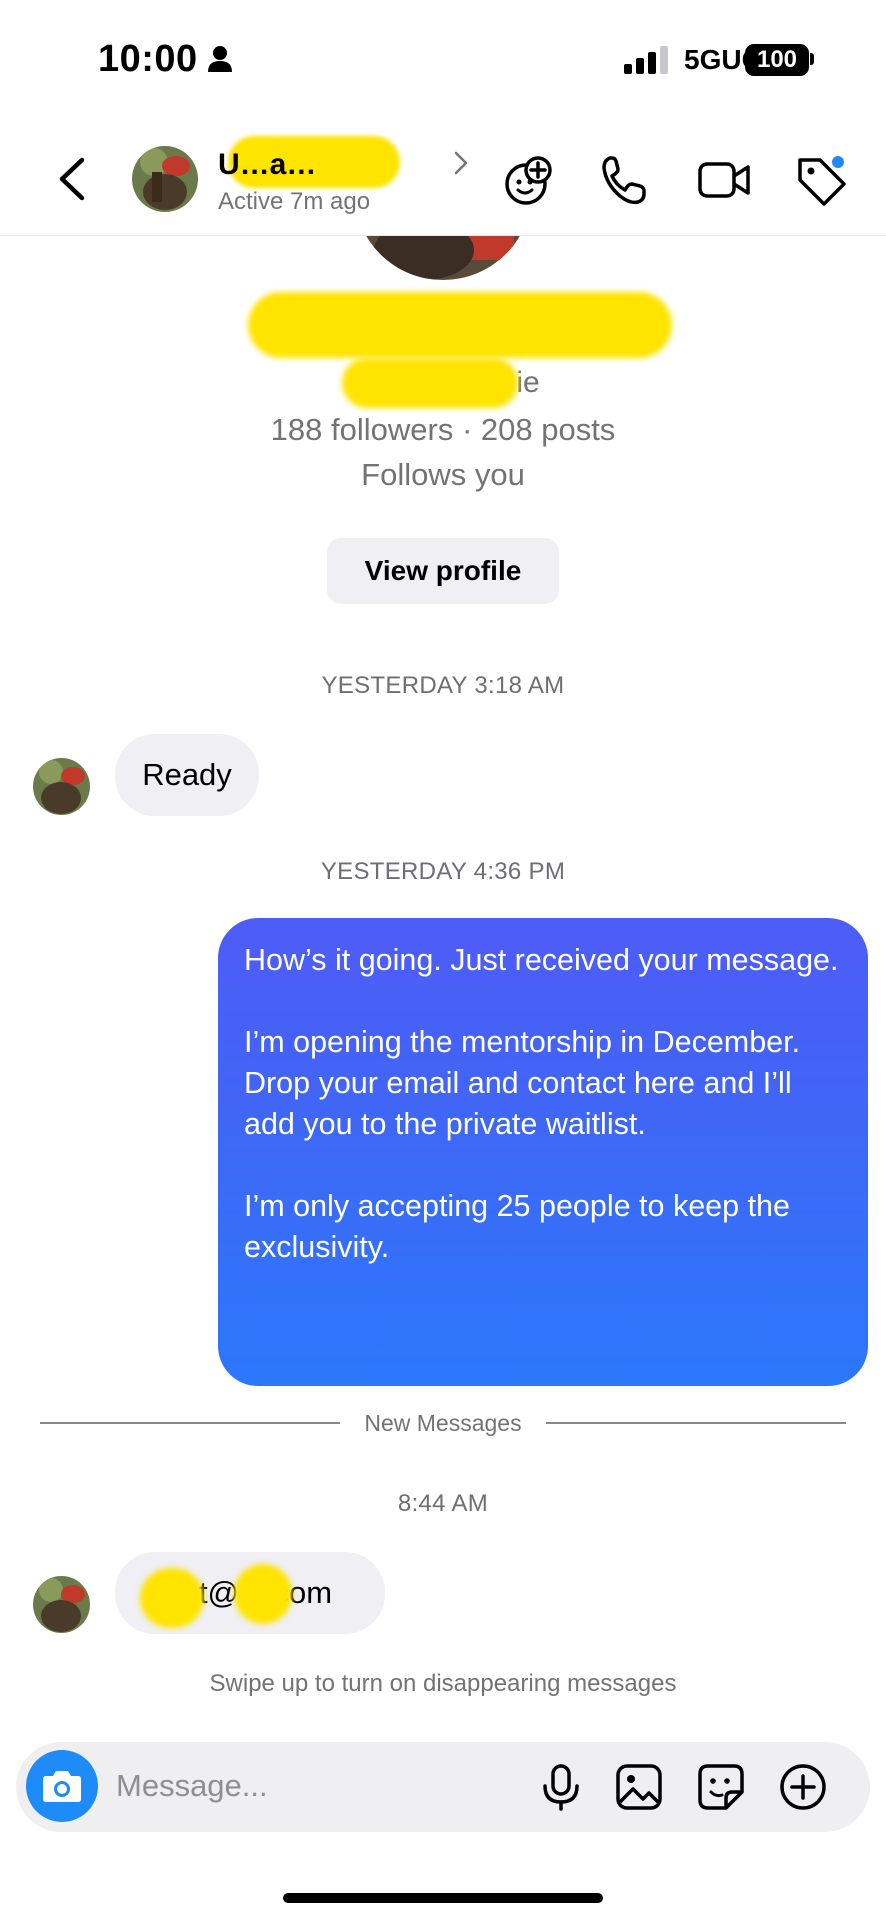 Image resolution: width=886 pixels, height=1920 pixels. Describe the element at coordinates (443, 1898) in the screenshot. I see `home-indicator` at that location.